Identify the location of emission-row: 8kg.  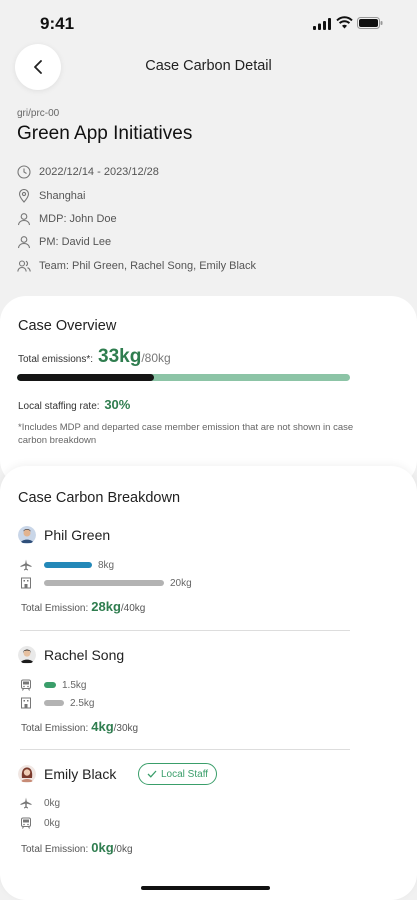
(67, 565).